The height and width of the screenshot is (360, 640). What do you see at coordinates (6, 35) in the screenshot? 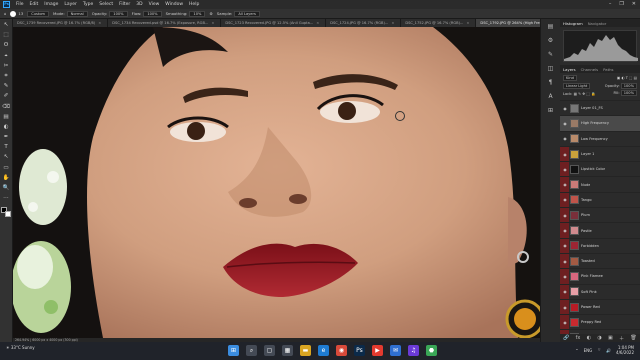
I see `marquee-tool-icon: ⬚` at bounding box center [6, 35].